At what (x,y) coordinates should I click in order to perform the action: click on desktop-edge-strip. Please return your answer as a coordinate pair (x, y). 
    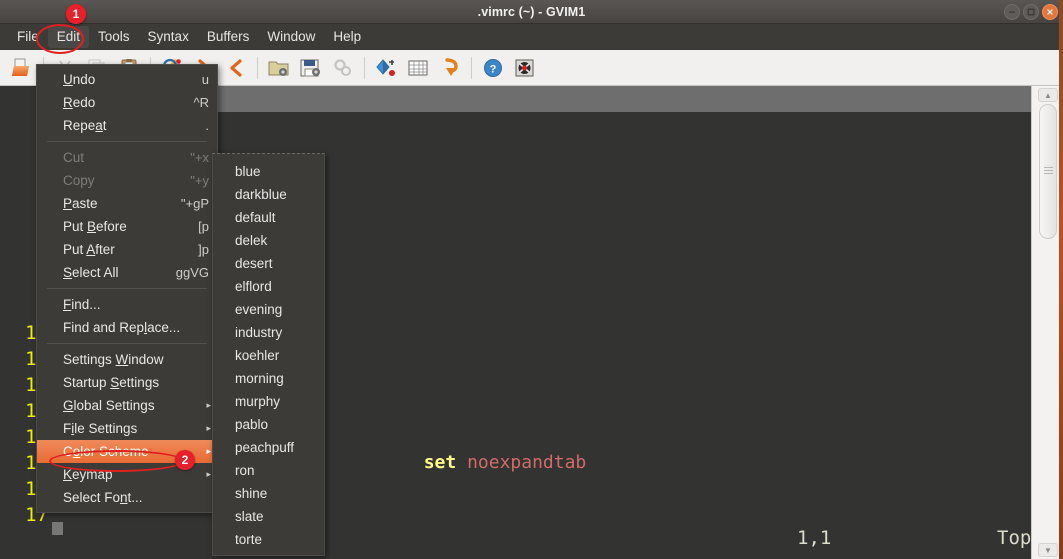
    Looking at the image, I should click on (1061, 279).